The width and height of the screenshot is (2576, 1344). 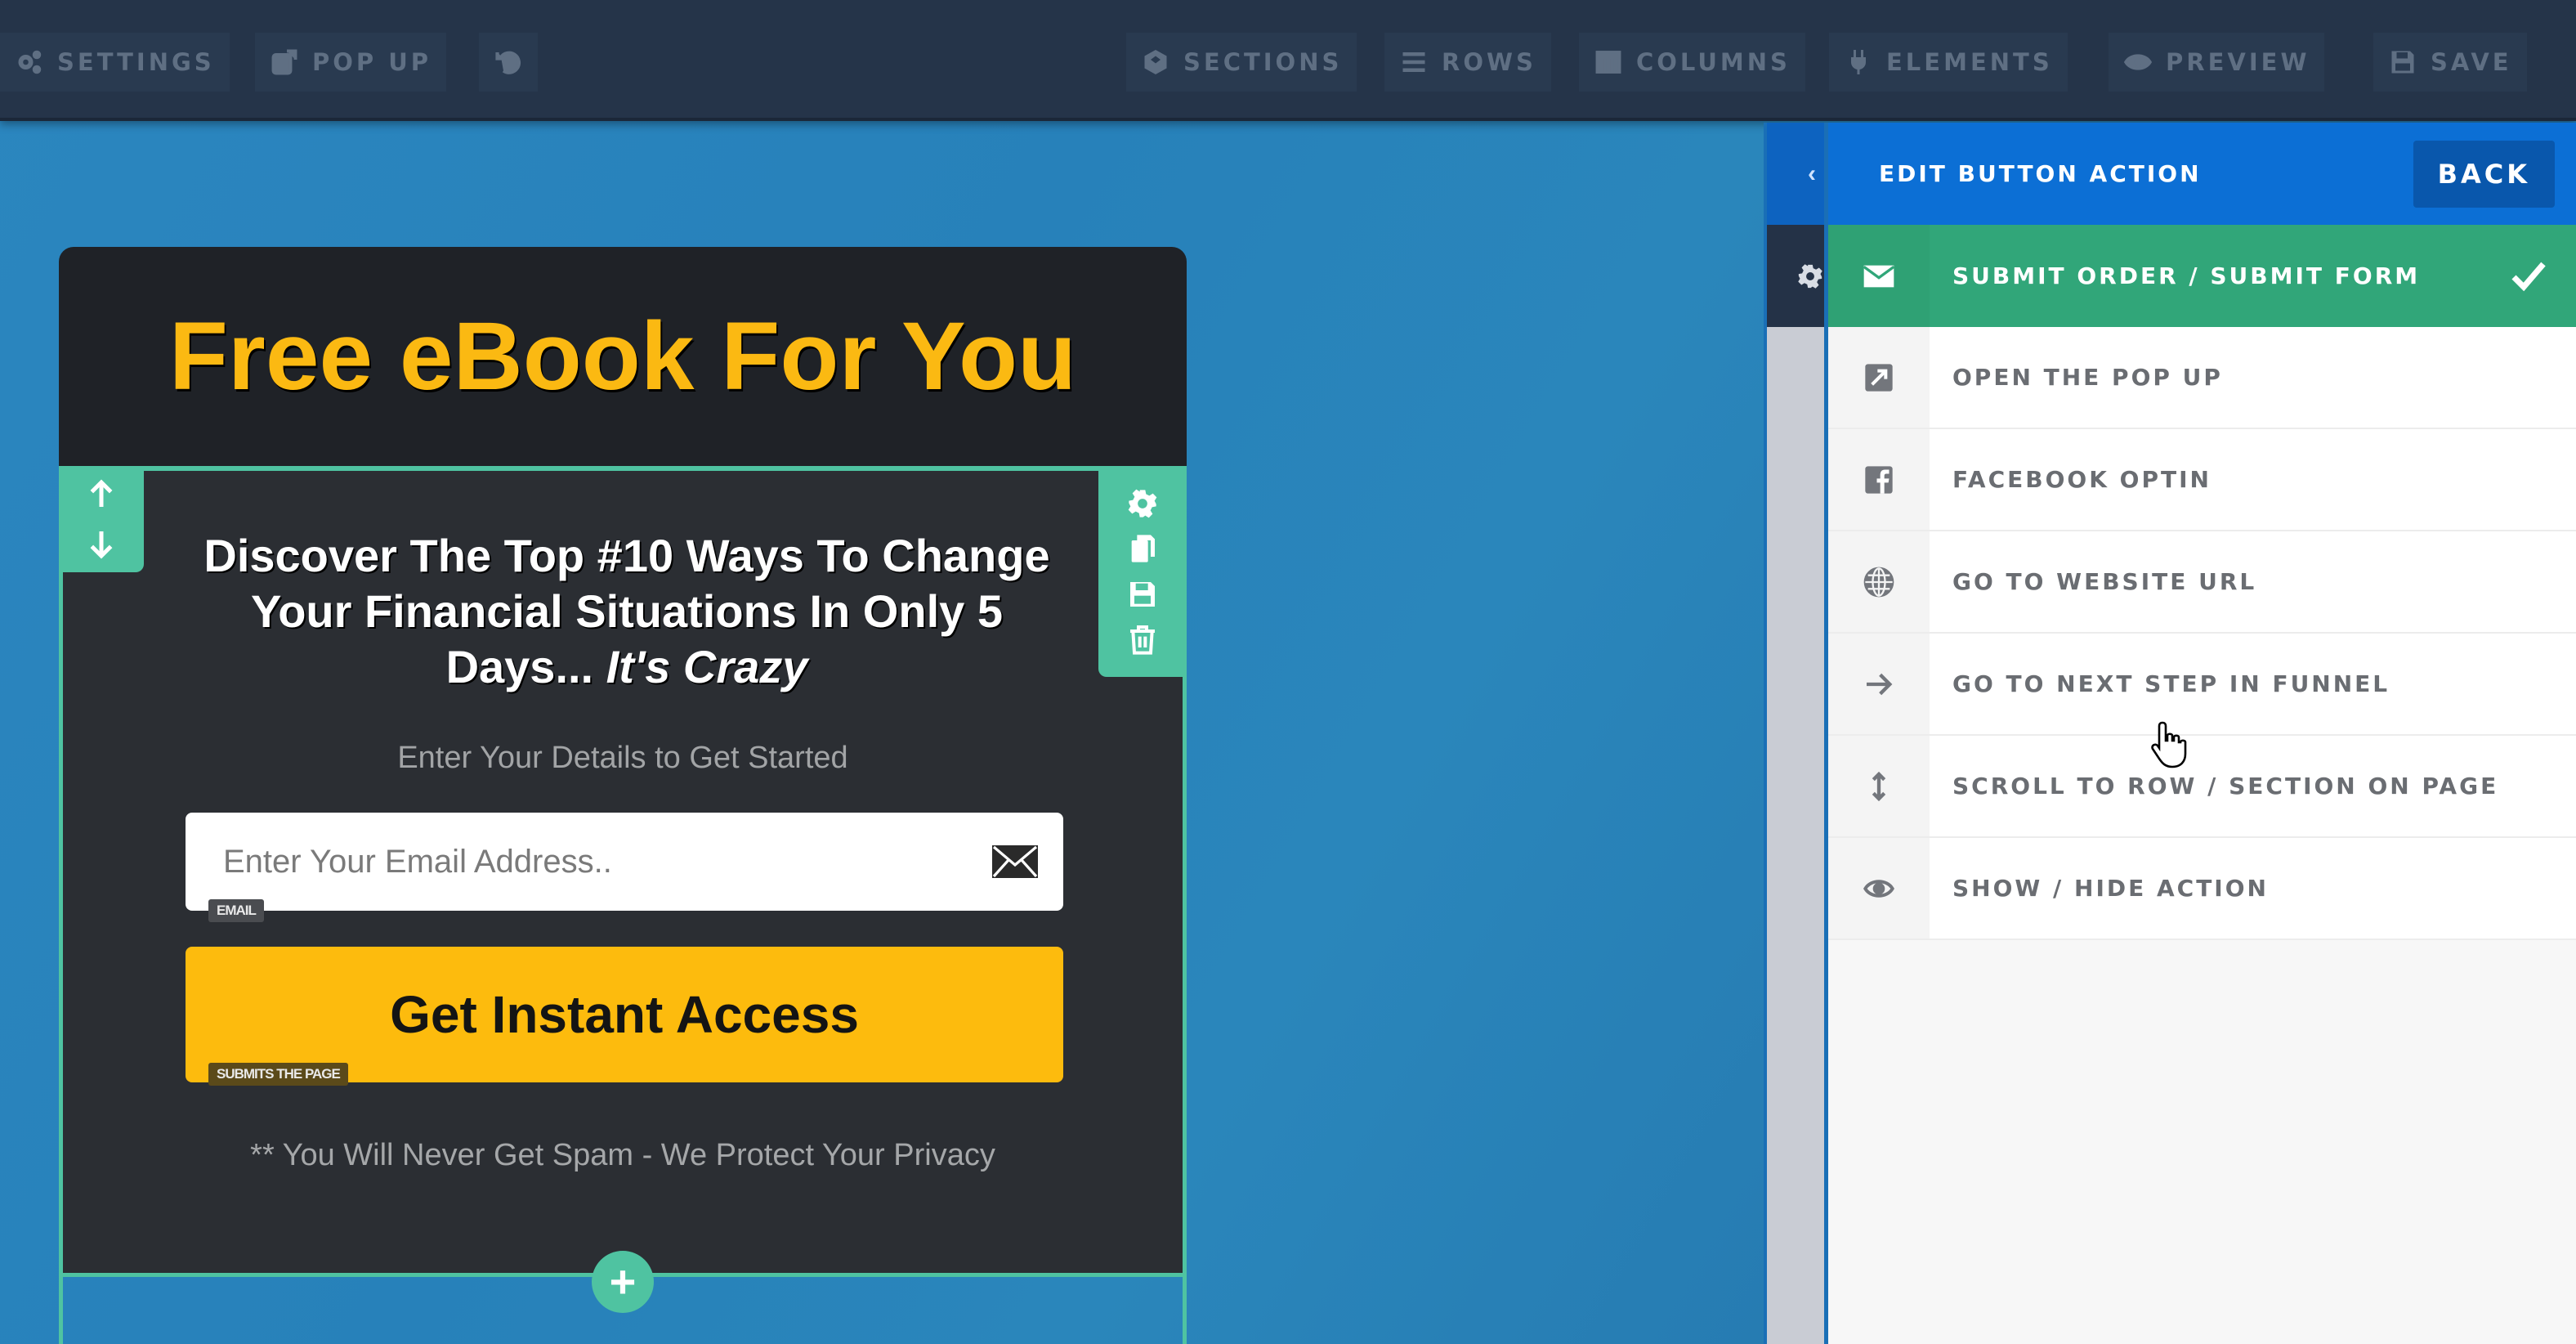 I want to click on popup-button: POP UP, so click(x=351, y=62).